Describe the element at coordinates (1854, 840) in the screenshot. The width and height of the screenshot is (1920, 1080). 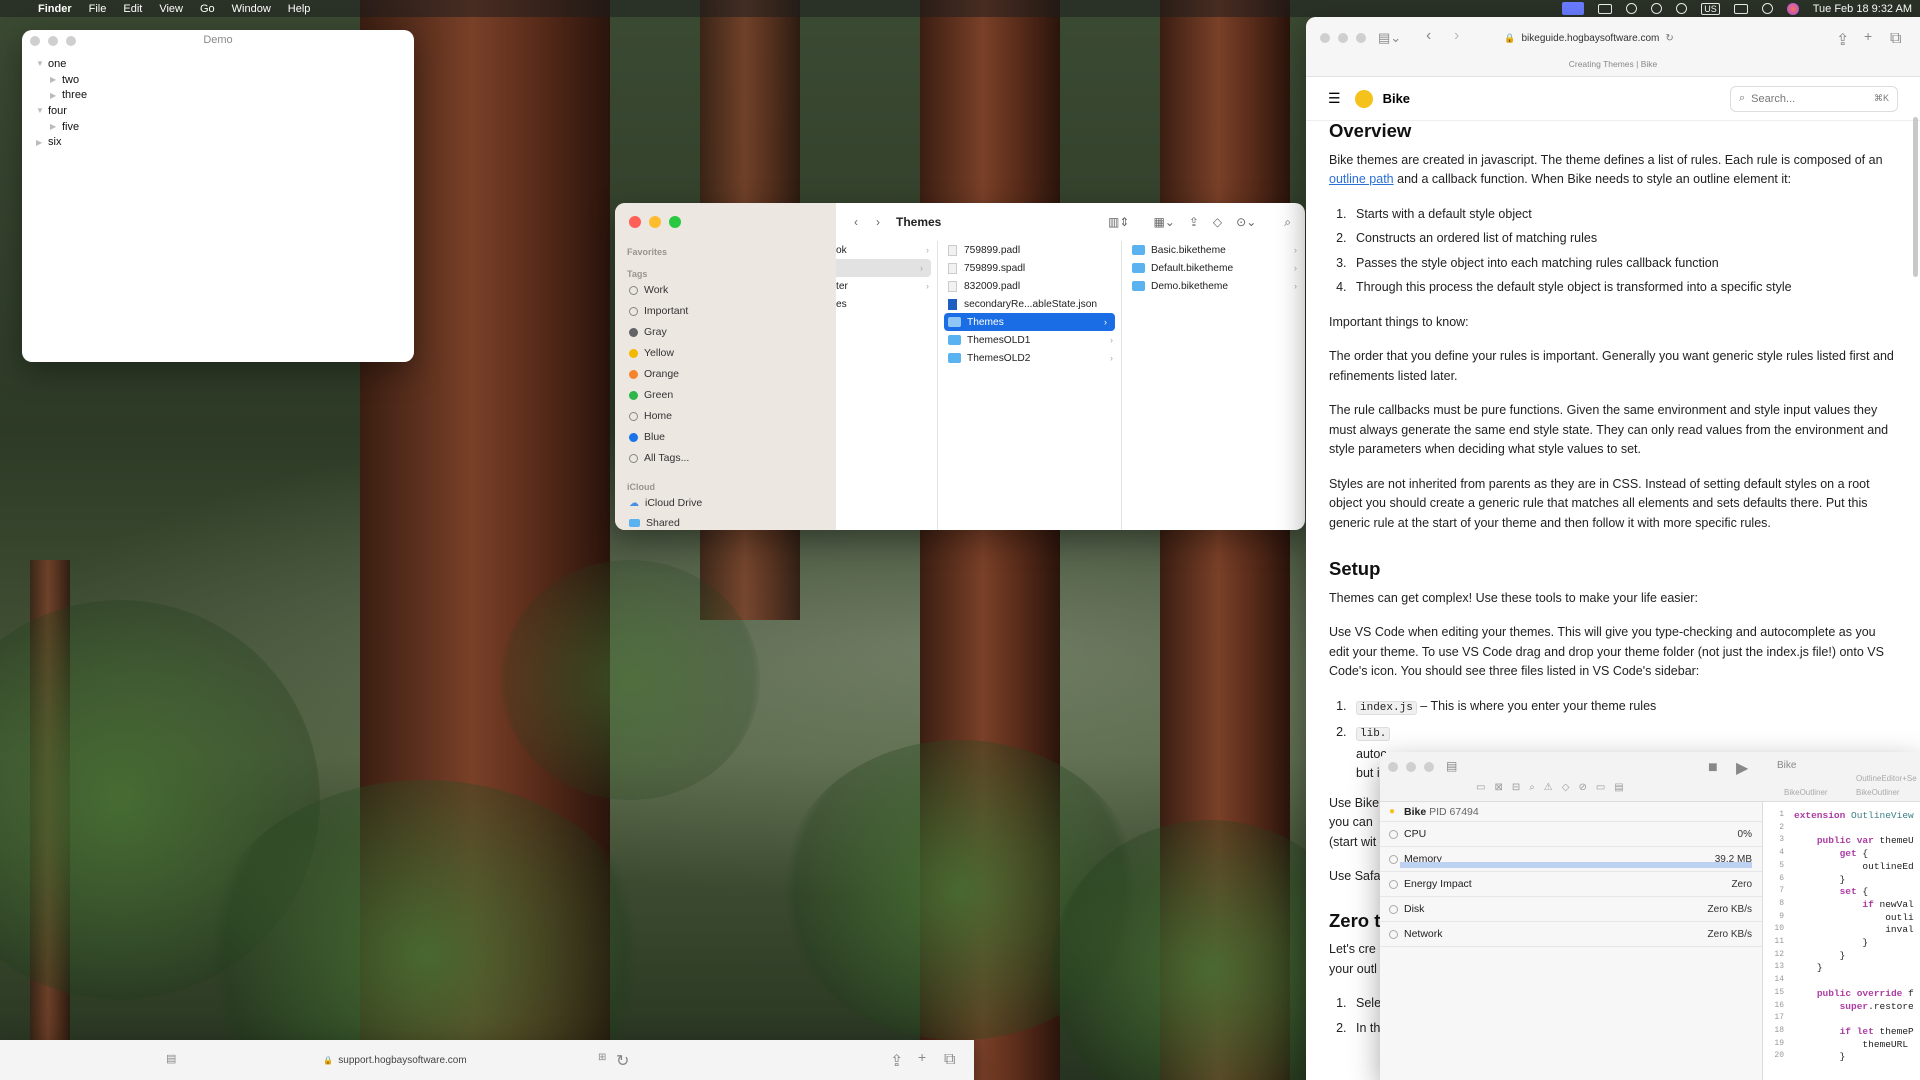
I see `code-line: public var themeU` at that location.